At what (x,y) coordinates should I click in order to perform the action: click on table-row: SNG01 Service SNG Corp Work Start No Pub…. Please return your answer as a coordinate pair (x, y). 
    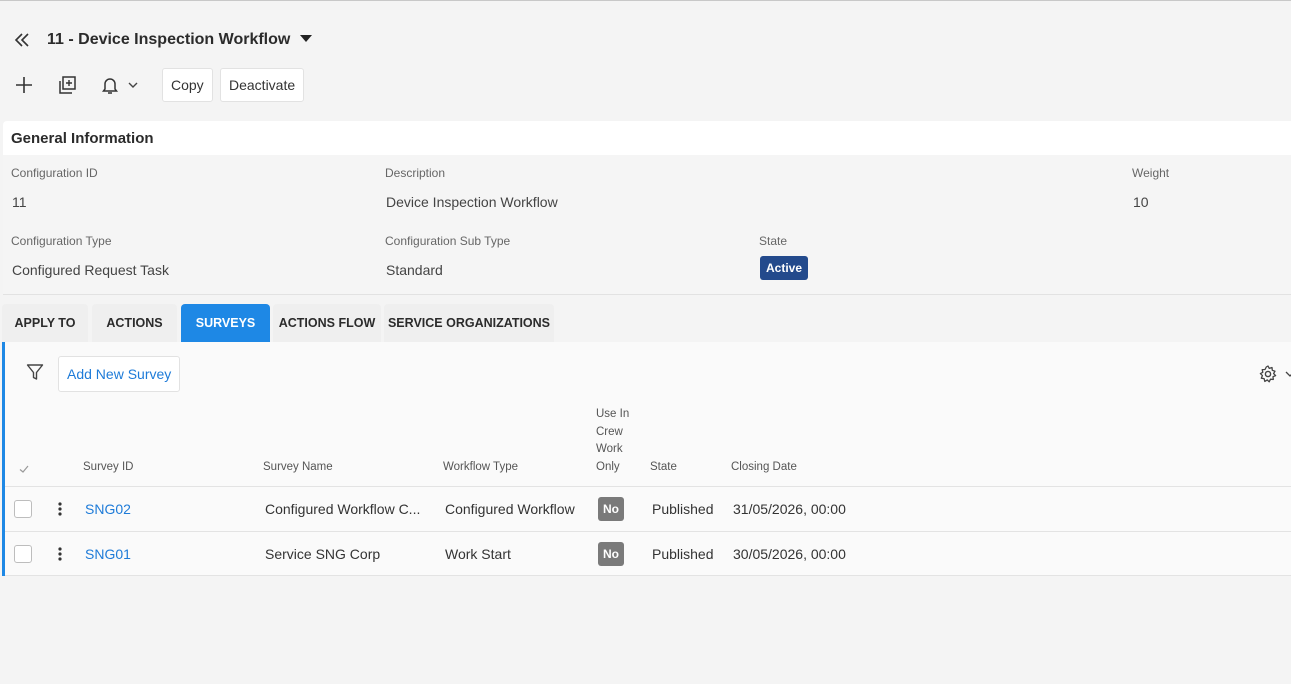
    Looking at the image, I should click on (648, 553).